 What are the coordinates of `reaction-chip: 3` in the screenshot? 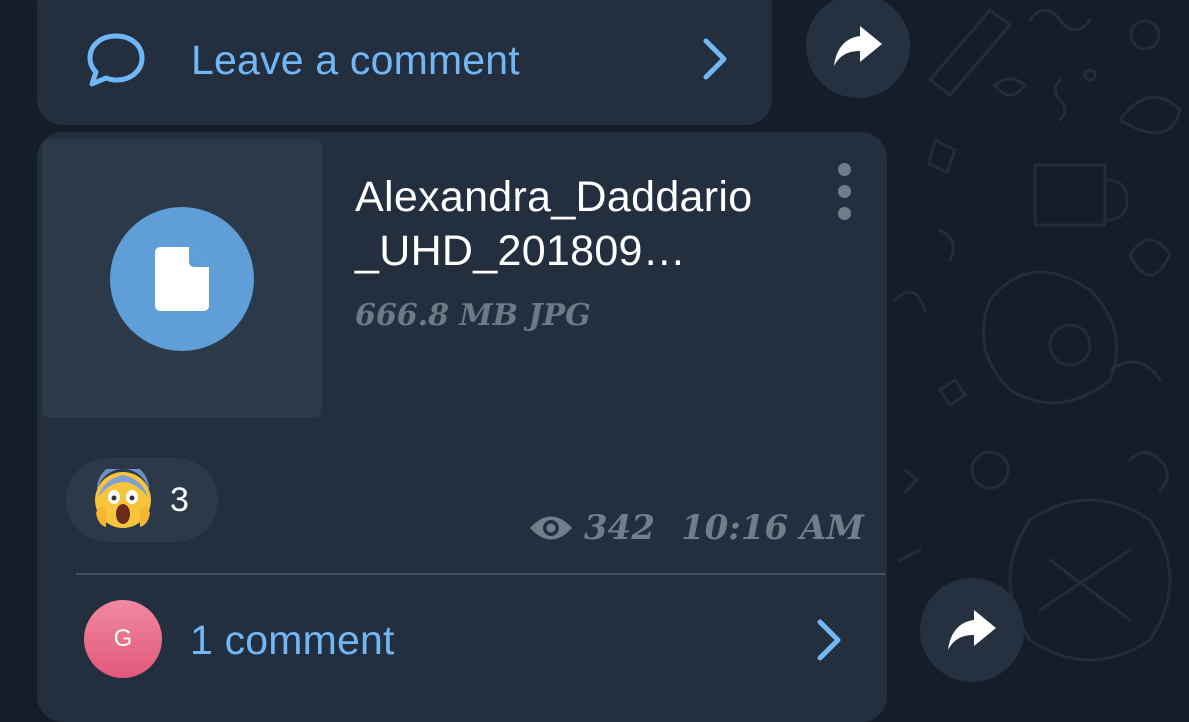 It's located at (142, 500).